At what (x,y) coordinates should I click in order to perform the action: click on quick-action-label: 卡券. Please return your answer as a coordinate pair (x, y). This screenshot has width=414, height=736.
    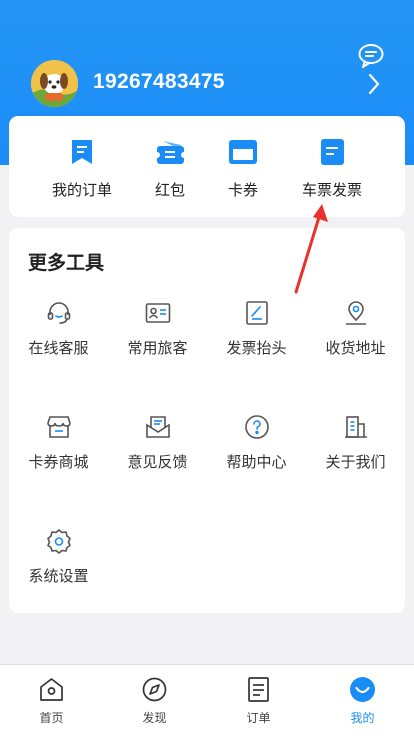
    Looking at the image, I should click on (242, 190).